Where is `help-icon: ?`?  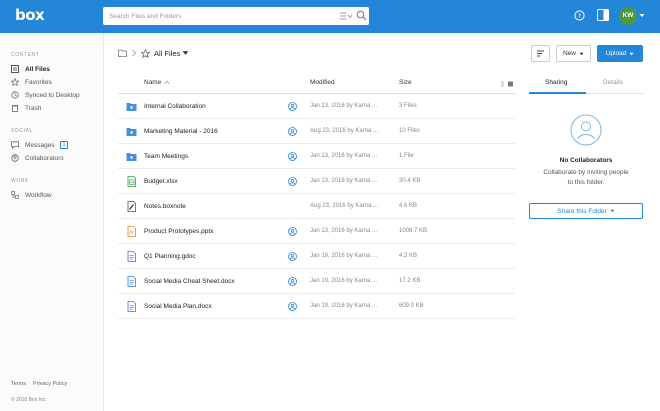
help-icon: ? is located at coordinates (579, 15).